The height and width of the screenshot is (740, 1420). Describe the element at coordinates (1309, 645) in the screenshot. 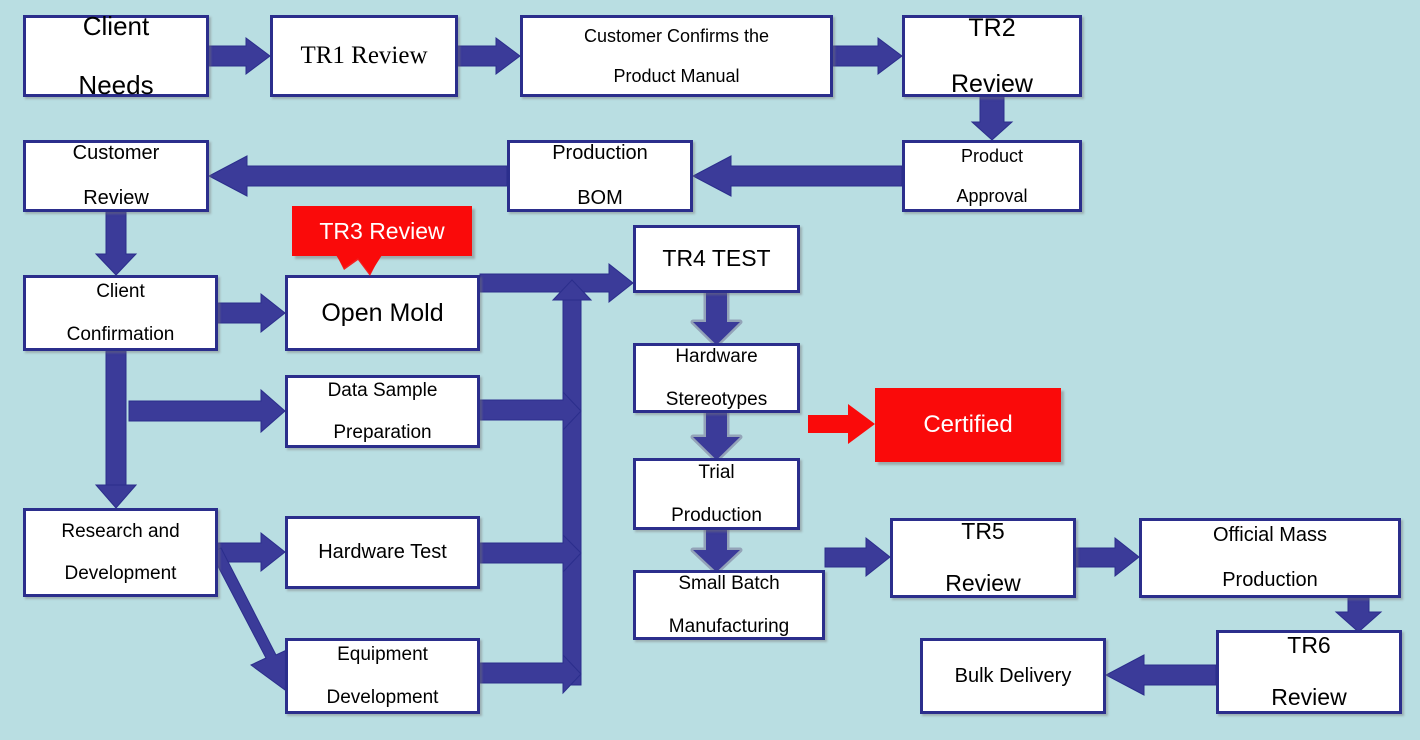

I see `node-label-line1: TR6` at that location.